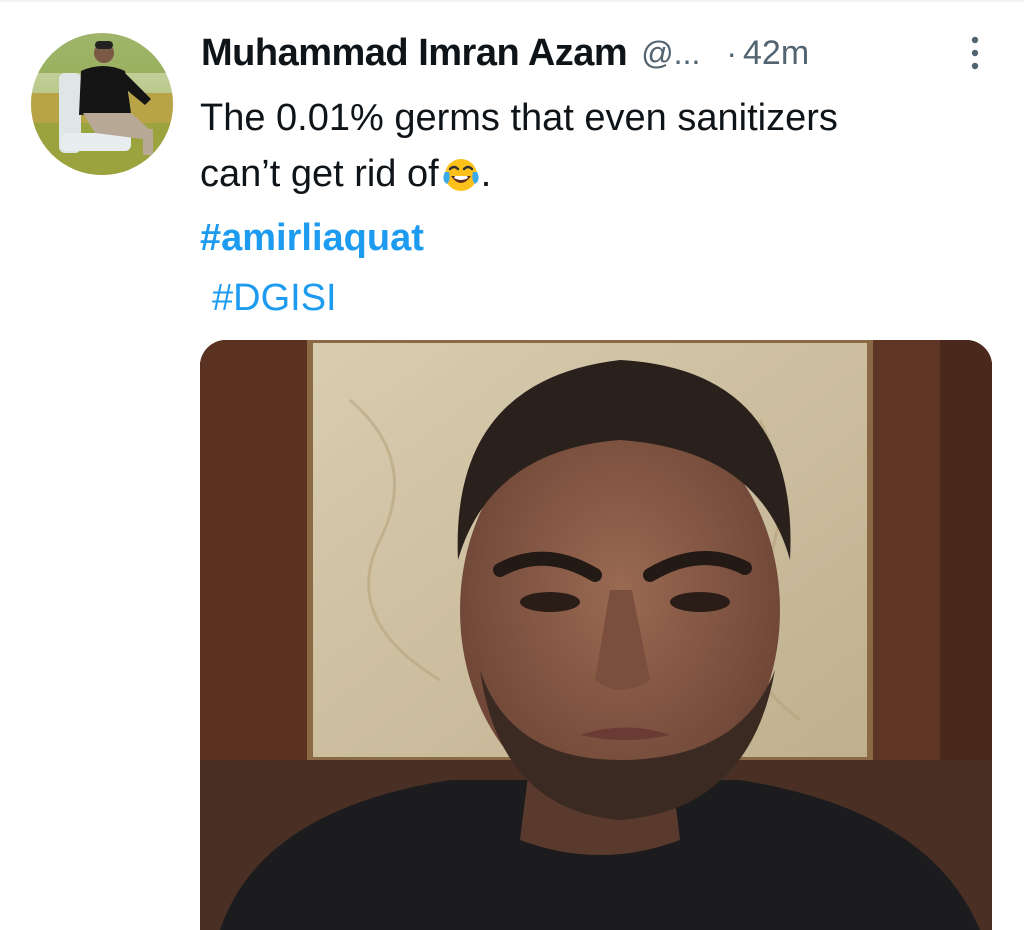  Describe the element at coordinates (414, 53) in the screenshot. I see `author-display-name: Muhammad Imran Azam` at that location.